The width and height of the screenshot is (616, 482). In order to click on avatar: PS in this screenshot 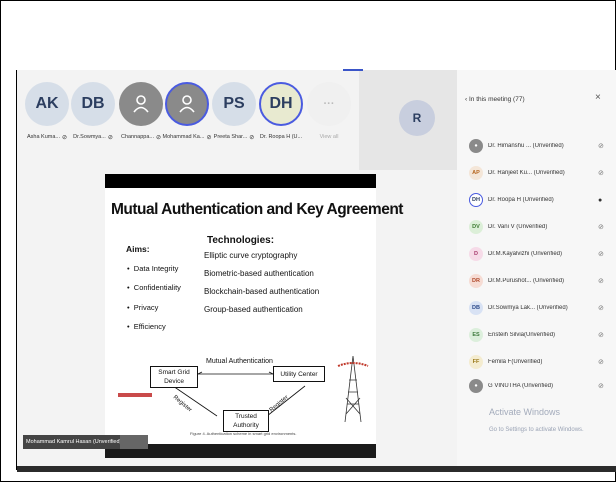, I will do `click(234, 104)`.